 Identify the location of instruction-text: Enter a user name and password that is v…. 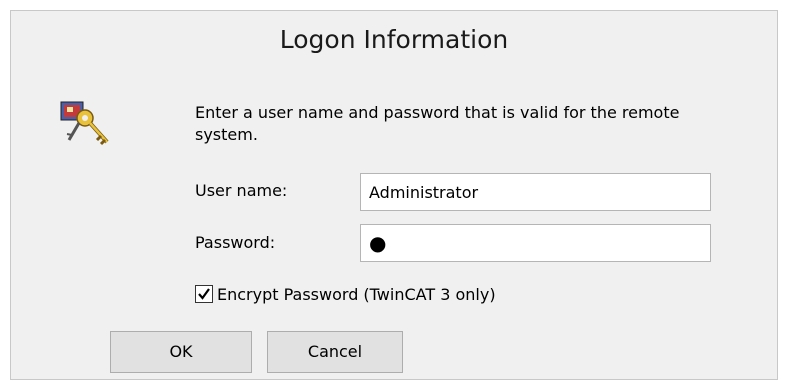
(437, 123).